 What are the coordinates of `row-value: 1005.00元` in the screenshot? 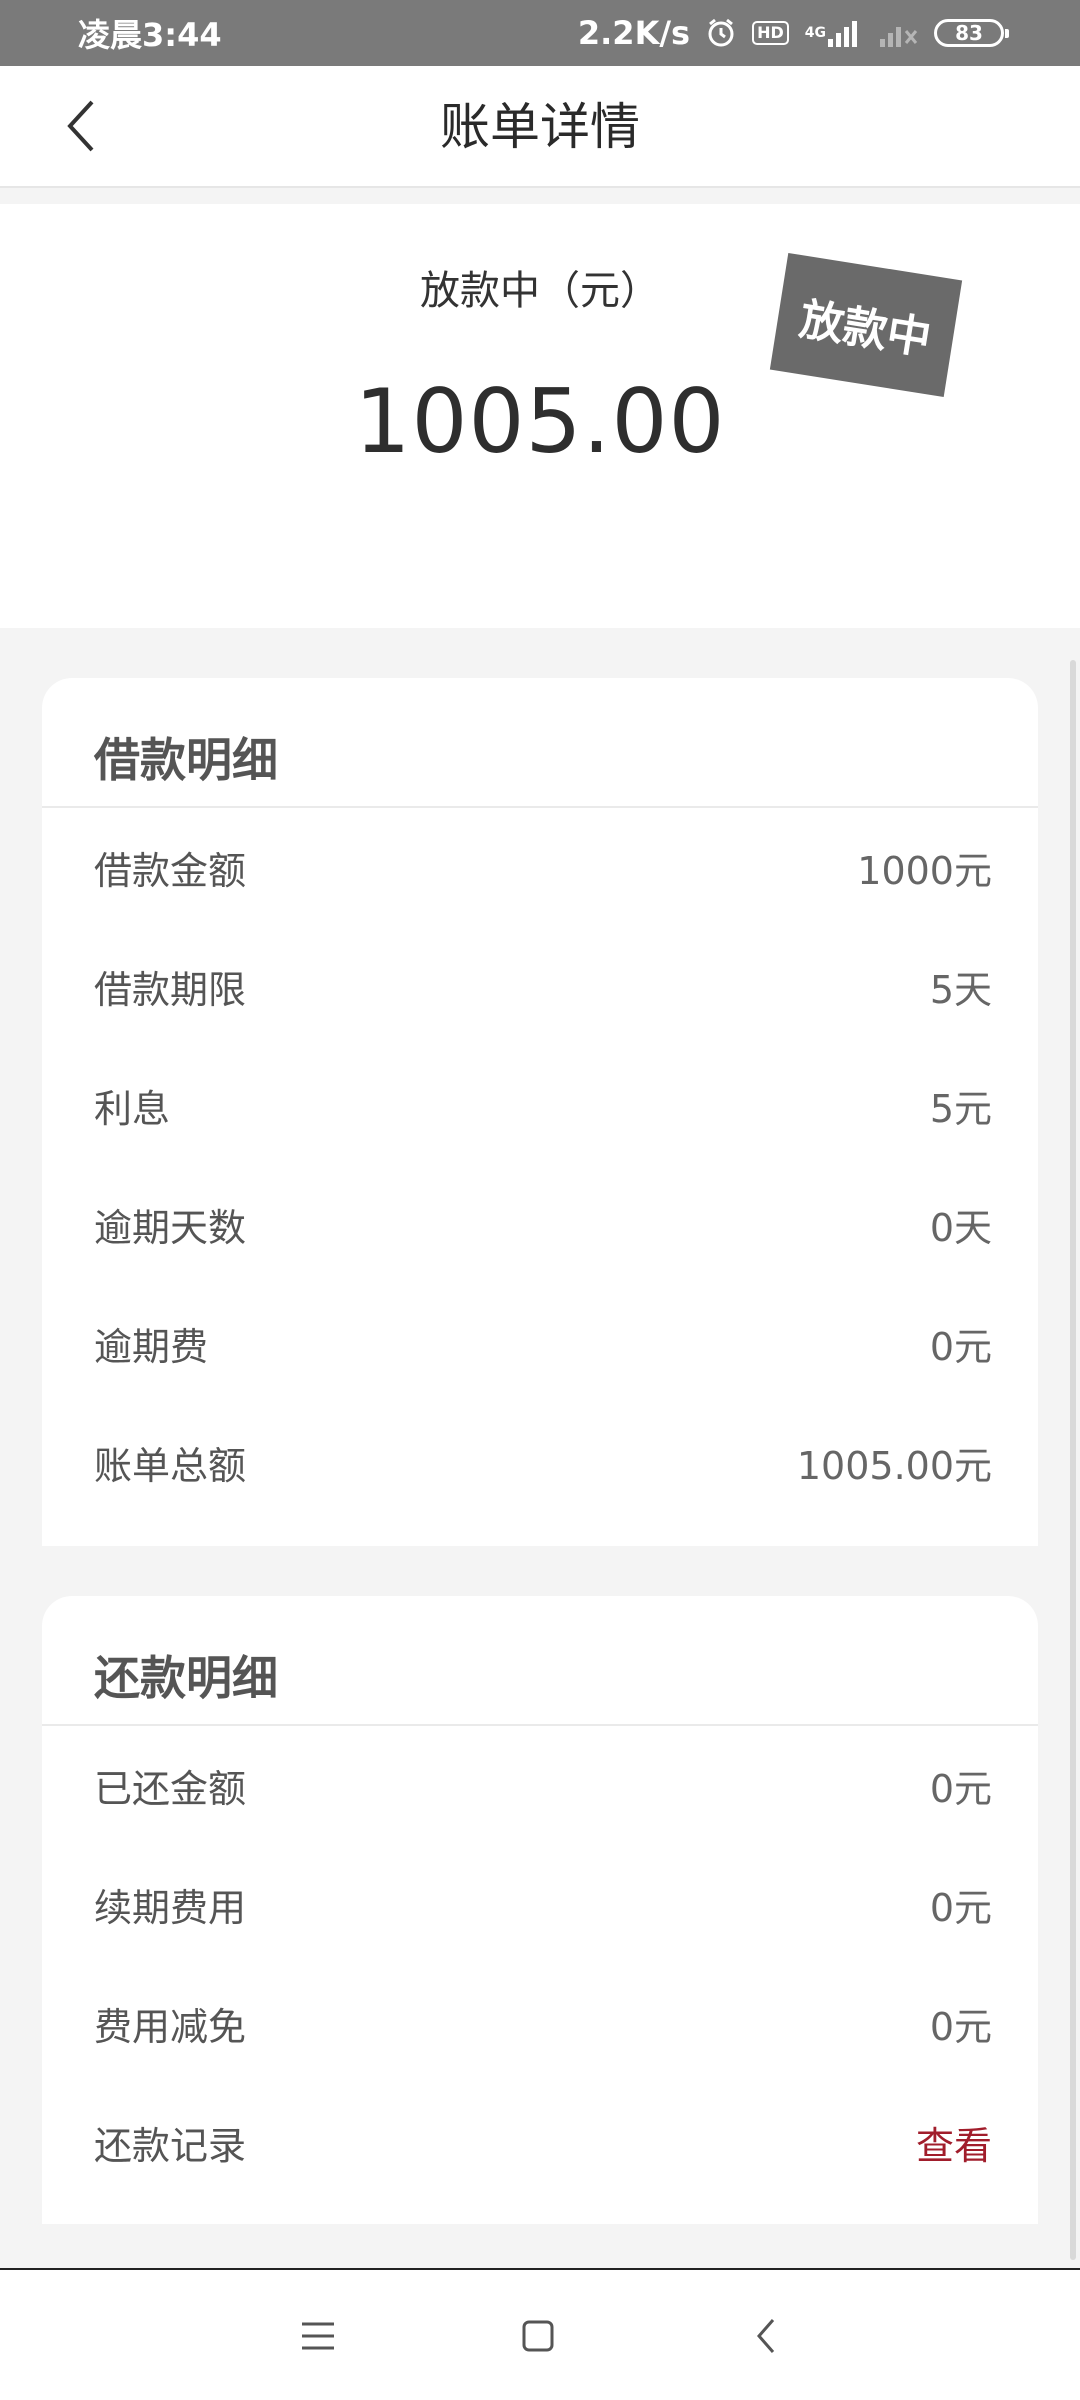 It's located at (894, 1466).